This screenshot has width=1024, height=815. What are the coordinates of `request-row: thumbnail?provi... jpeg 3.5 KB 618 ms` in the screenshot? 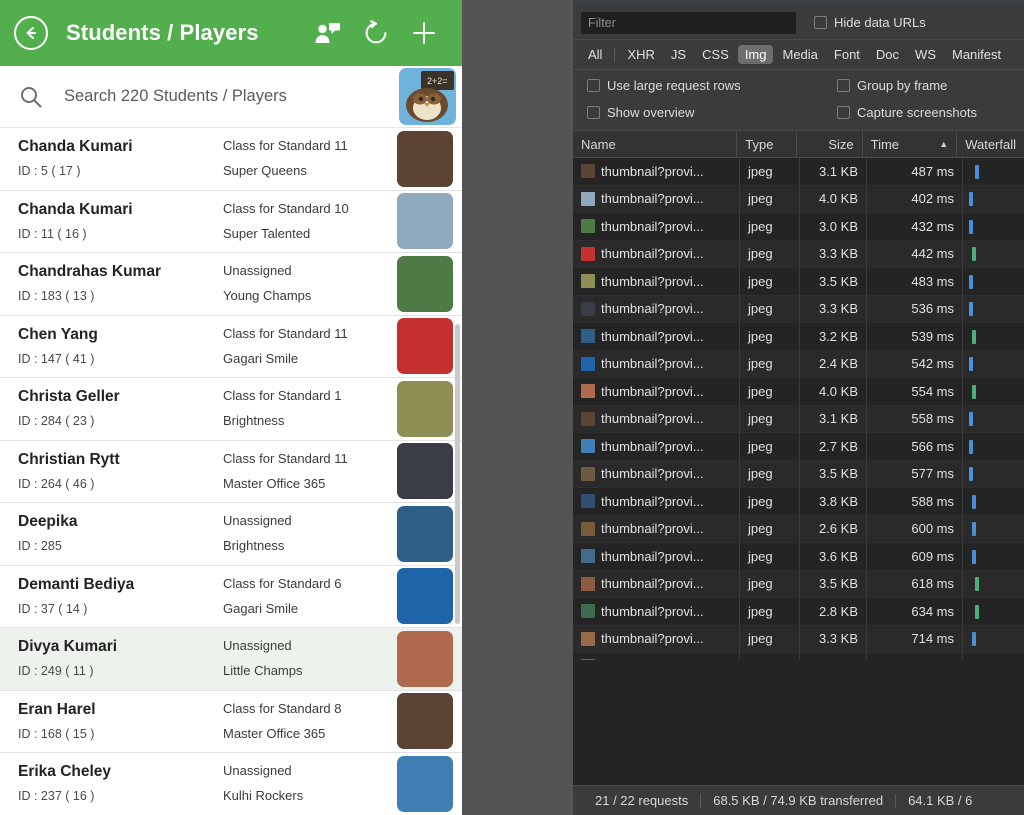 It's located at (798, 584).